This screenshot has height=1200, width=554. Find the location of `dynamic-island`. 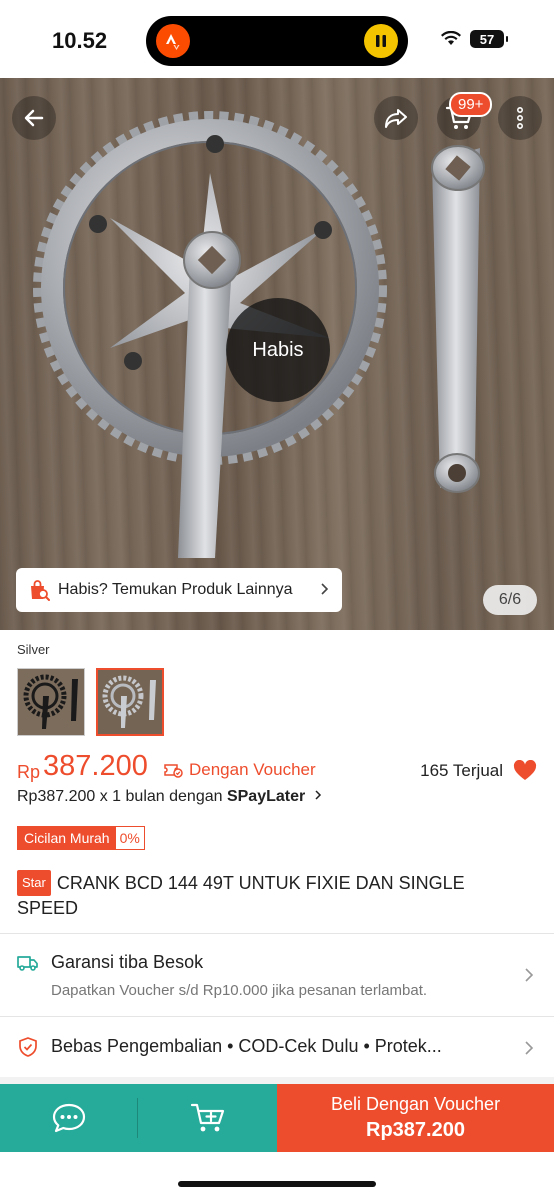

dynamic-island is located at coordinates (277, 41).